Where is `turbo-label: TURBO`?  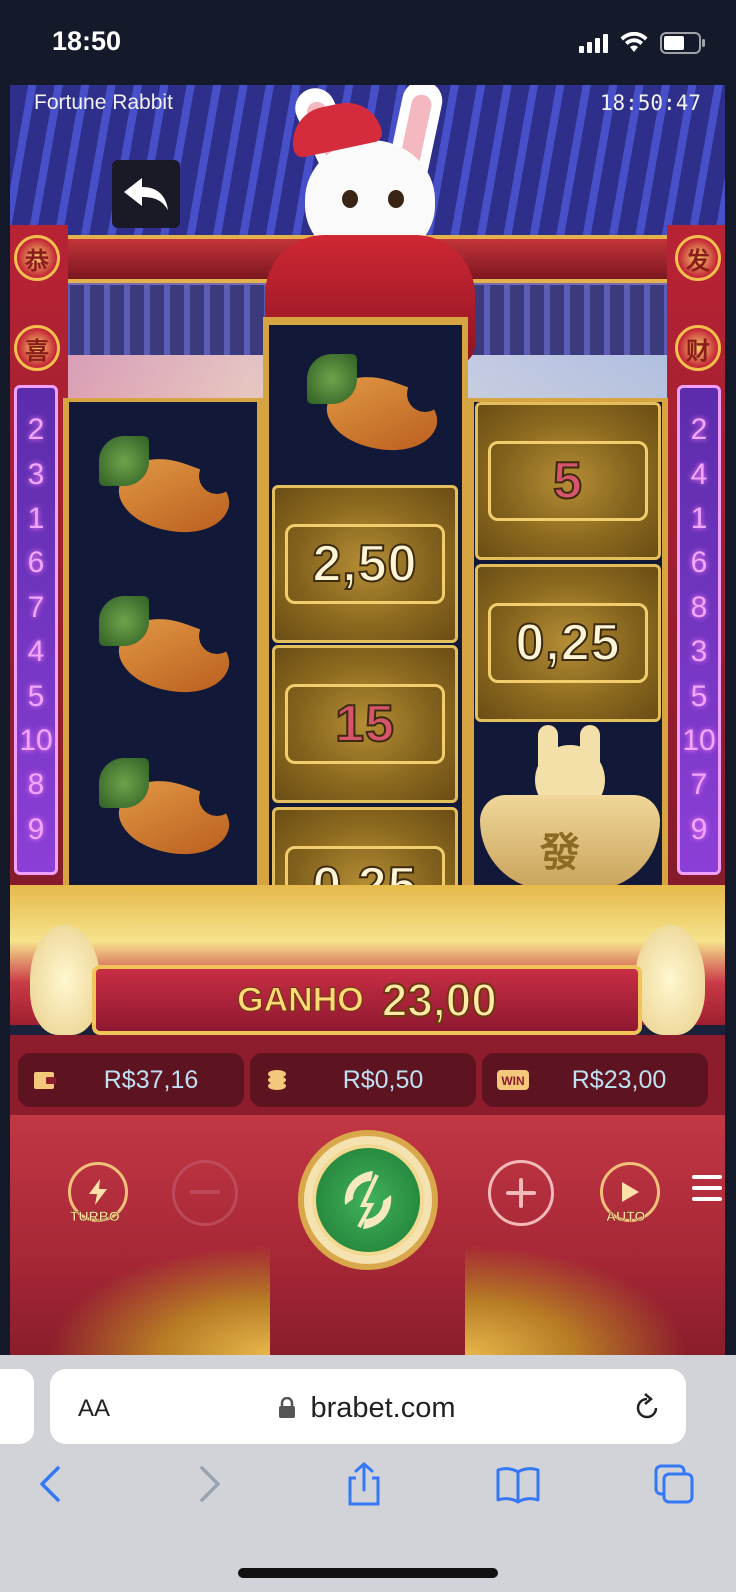 turbo-label: TURBO is located at coordinates (95, 1216).